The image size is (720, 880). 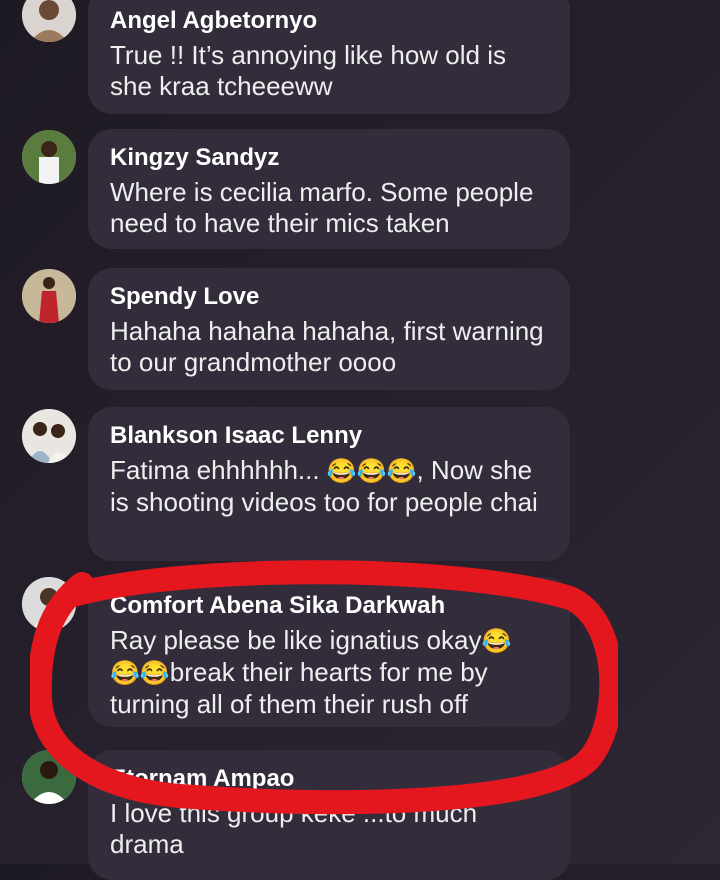 What do you see at coordinates (329, 297) in the screenshot?
I see `commenter-name: Spendy Love` at bounding box center [329, 297].